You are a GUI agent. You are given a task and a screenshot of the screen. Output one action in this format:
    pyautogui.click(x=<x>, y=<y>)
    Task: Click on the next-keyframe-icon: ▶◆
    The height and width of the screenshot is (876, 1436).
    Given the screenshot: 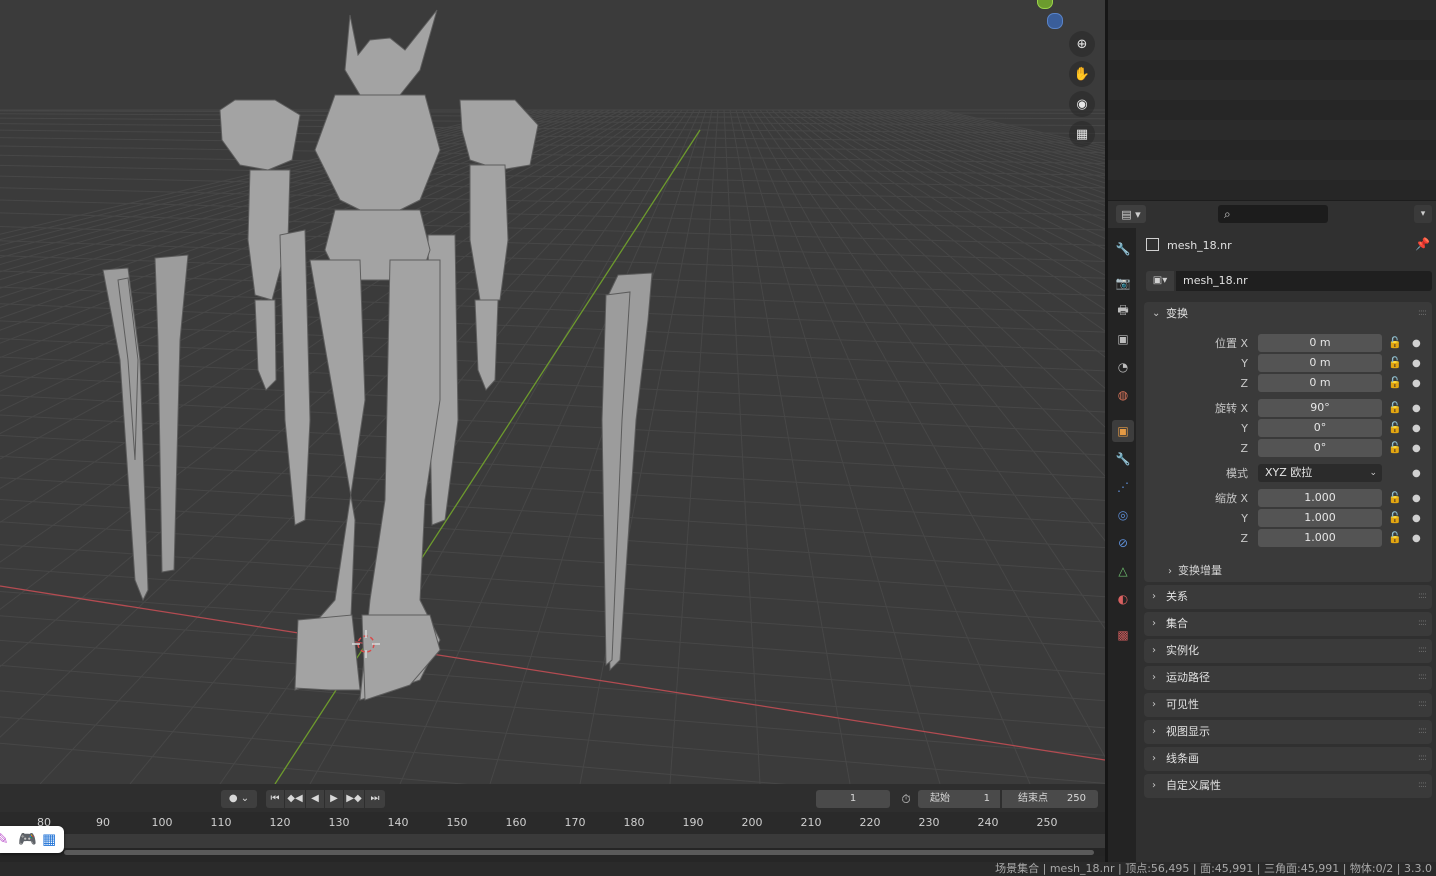 What is the action you would take?
    pyautogui.click(x=354, y=799)
    